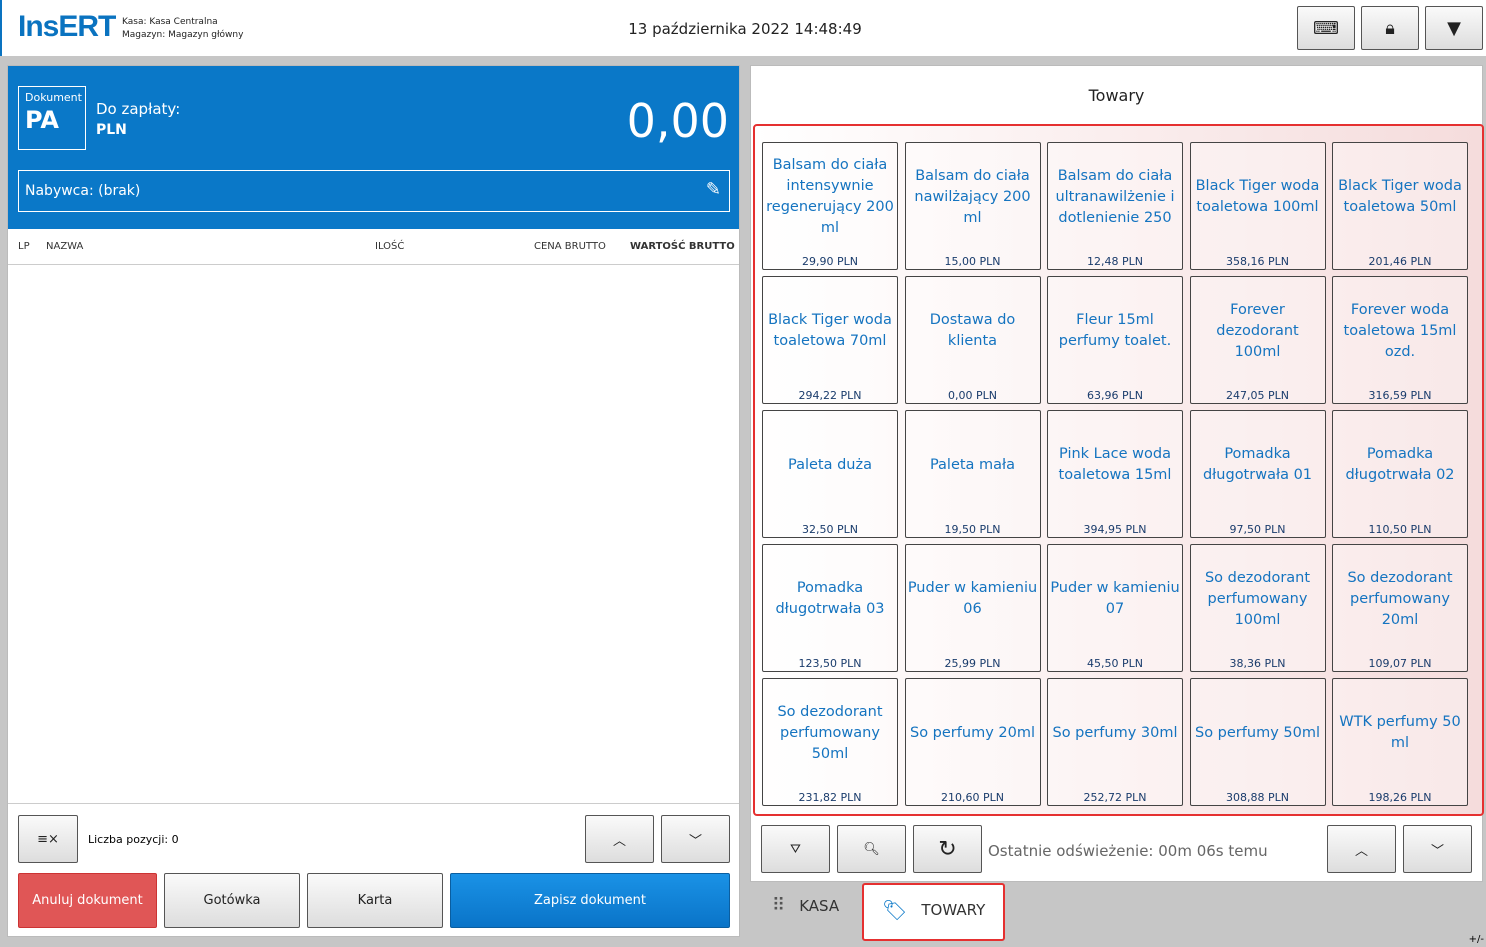 The image size is (1486, 947). Describe the element at coordinates (83, 191) in the screenshot. I see `buyer-label: Nabywca: (brak)` at that location.